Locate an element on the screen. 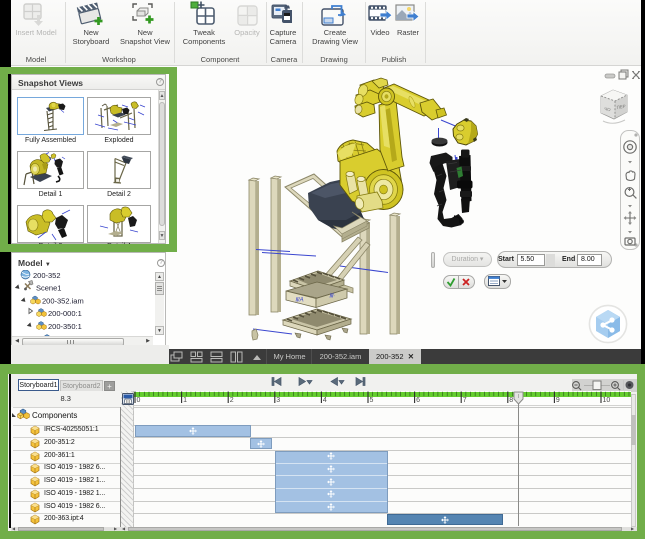 Image resolution: width=645 pixels, height=539 pixels. svg-text: 200-352.iam is located at coordinates (63, 301).